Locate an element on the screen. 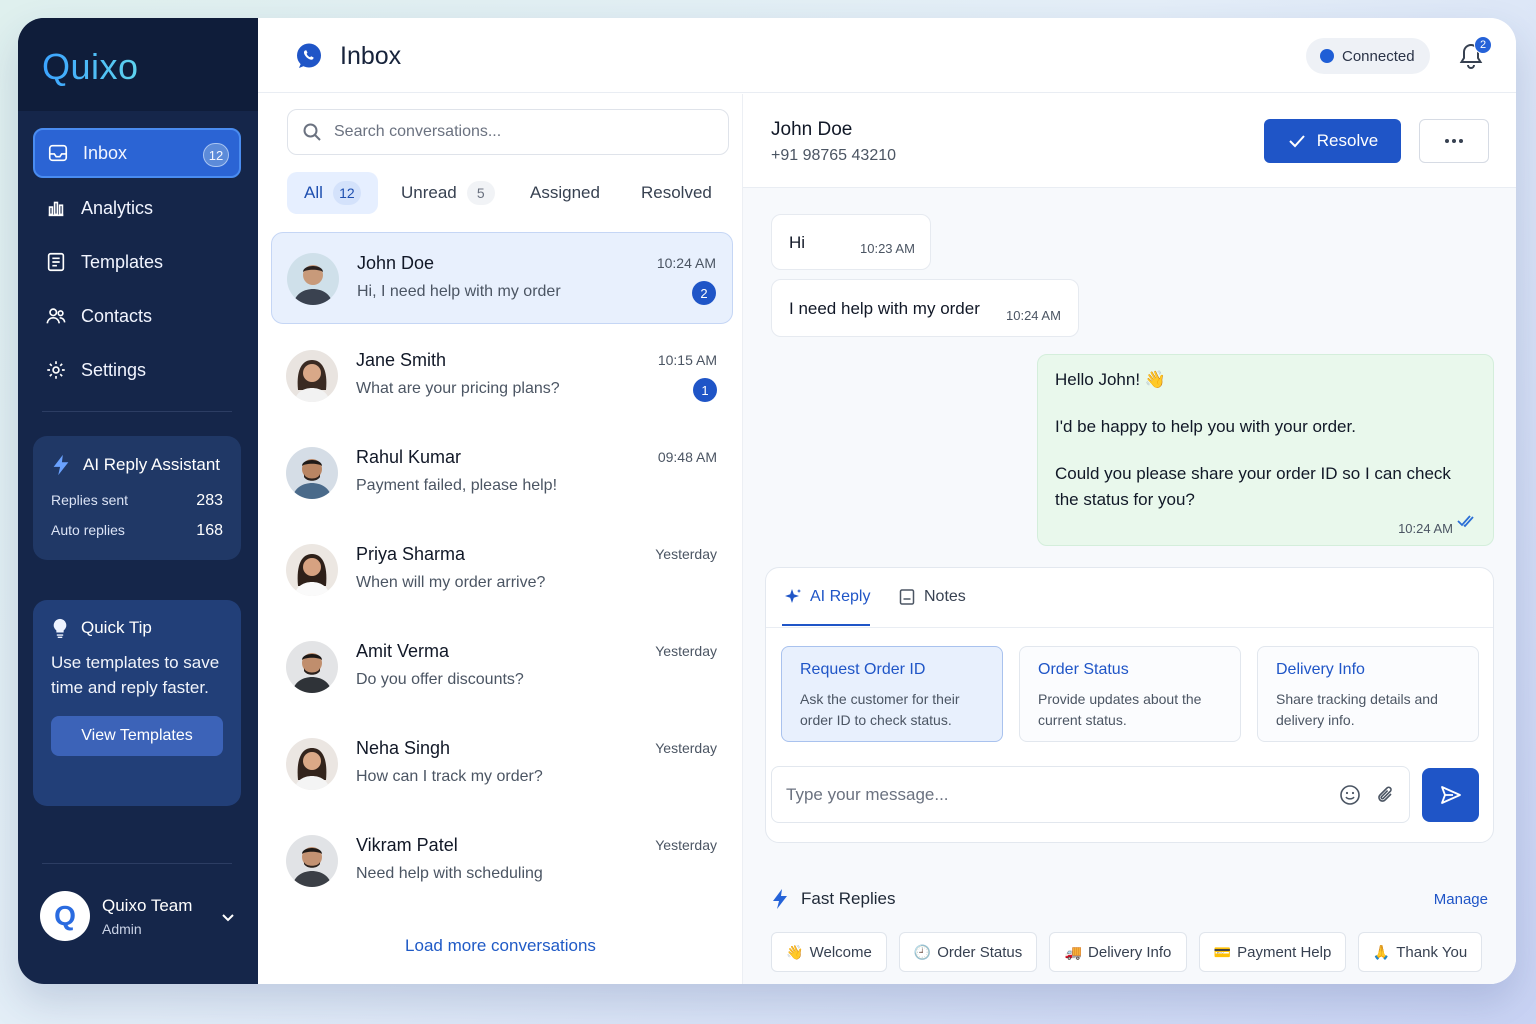 This screenshot has width=1536, height=1024. attachment-icon is located at coordinates (1386, 795).